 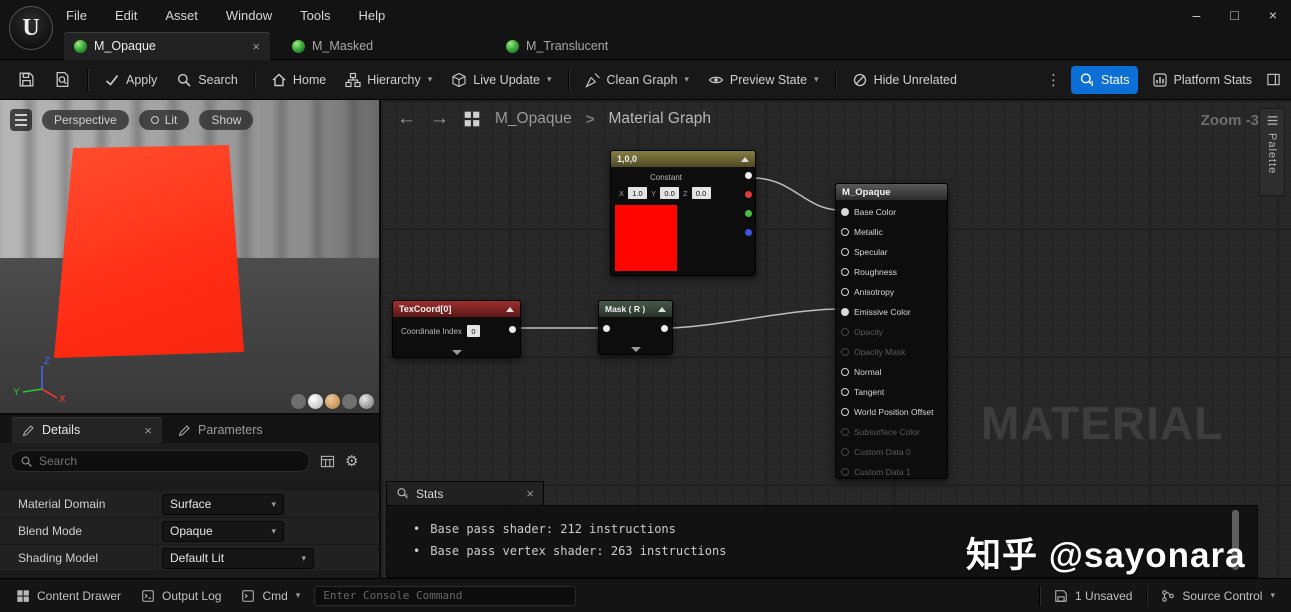 I want to click on back-button: ←, so click(x=406, y=119).